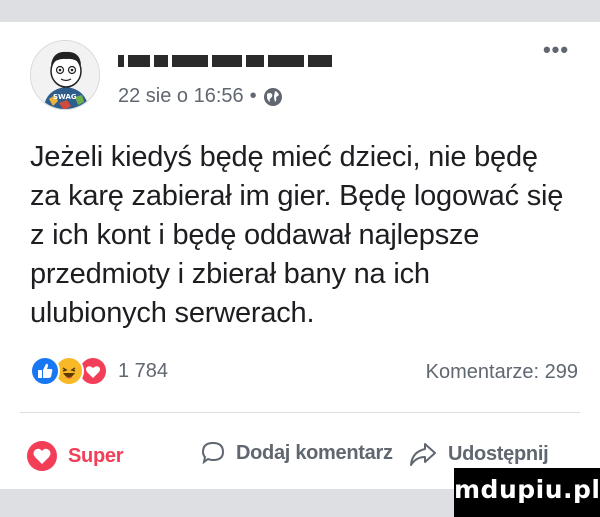 The width and height of the screenshot is (600, 517). Describe the element at coordinates (143, 370) in the screenshot. I see `reactions-count: 1 784` at that location.